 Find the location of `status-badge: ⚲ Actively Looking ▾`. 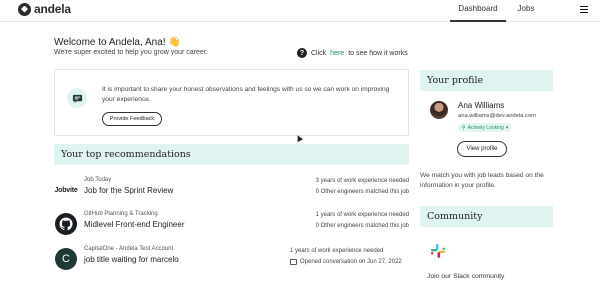

status-badge: ⚲ Actively Looking ▾ is located at coordinates (485, 127).